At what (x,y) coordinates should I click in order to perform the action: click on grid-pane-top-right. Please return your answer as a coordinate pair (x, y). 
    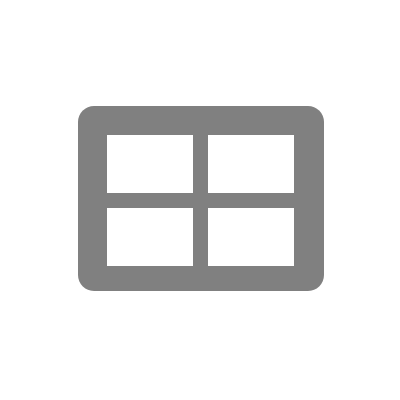
    Looking at the image, I should click on (251, 164).